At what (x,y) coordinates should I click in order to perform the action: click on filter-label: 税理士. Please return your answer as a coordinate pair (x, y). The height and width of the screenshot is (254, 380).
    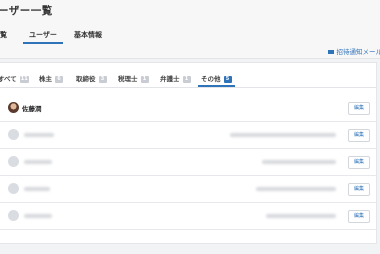
    Looking at the image, I should click on (128, 79).